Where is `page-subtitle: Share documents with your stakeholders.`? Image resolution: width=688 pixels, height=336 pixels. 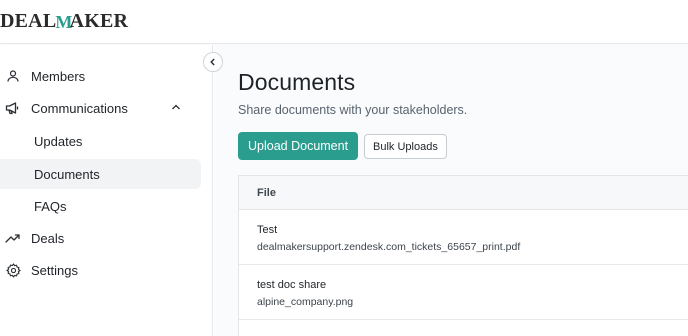
page-subtitle: Share documents with your stakeholders. is located at coordinates (353, 110).